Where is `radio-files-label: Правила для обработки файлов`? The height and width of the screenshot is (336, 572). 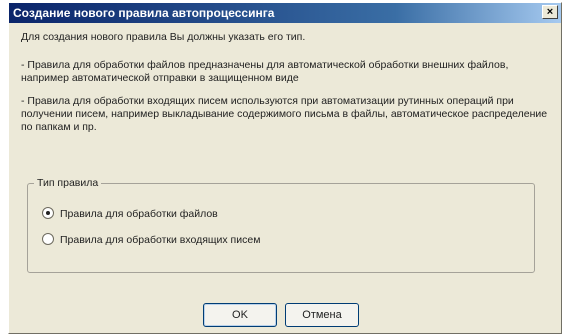
radio-files-label: Правила для обработки файлов is located at coordinates (139, 214).